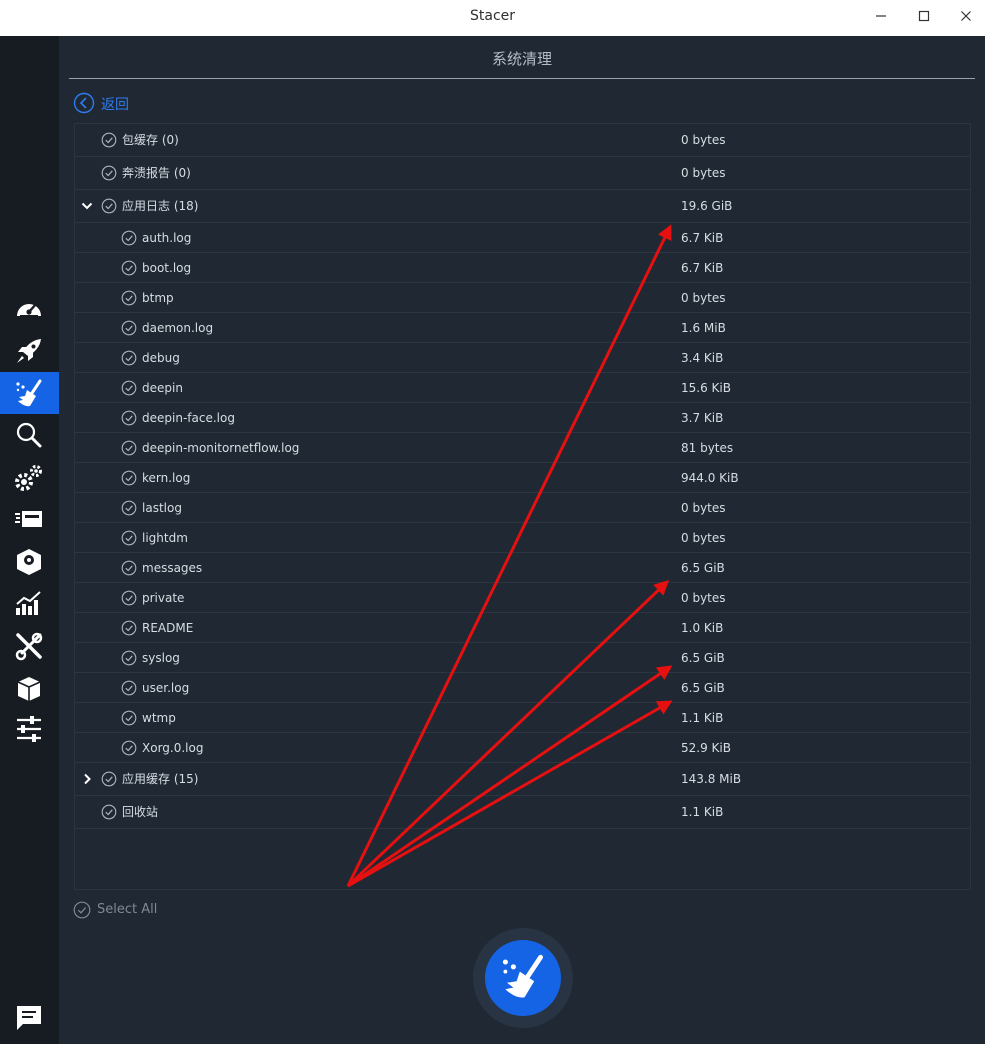  I want to click on feedback-icon, so click(29, 1018).